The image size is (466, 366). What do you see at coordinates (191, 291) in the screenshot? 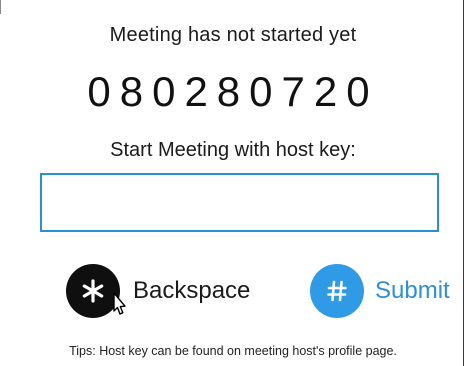
I see `backspace-label: Backspace` at bounding box center [191, 291].